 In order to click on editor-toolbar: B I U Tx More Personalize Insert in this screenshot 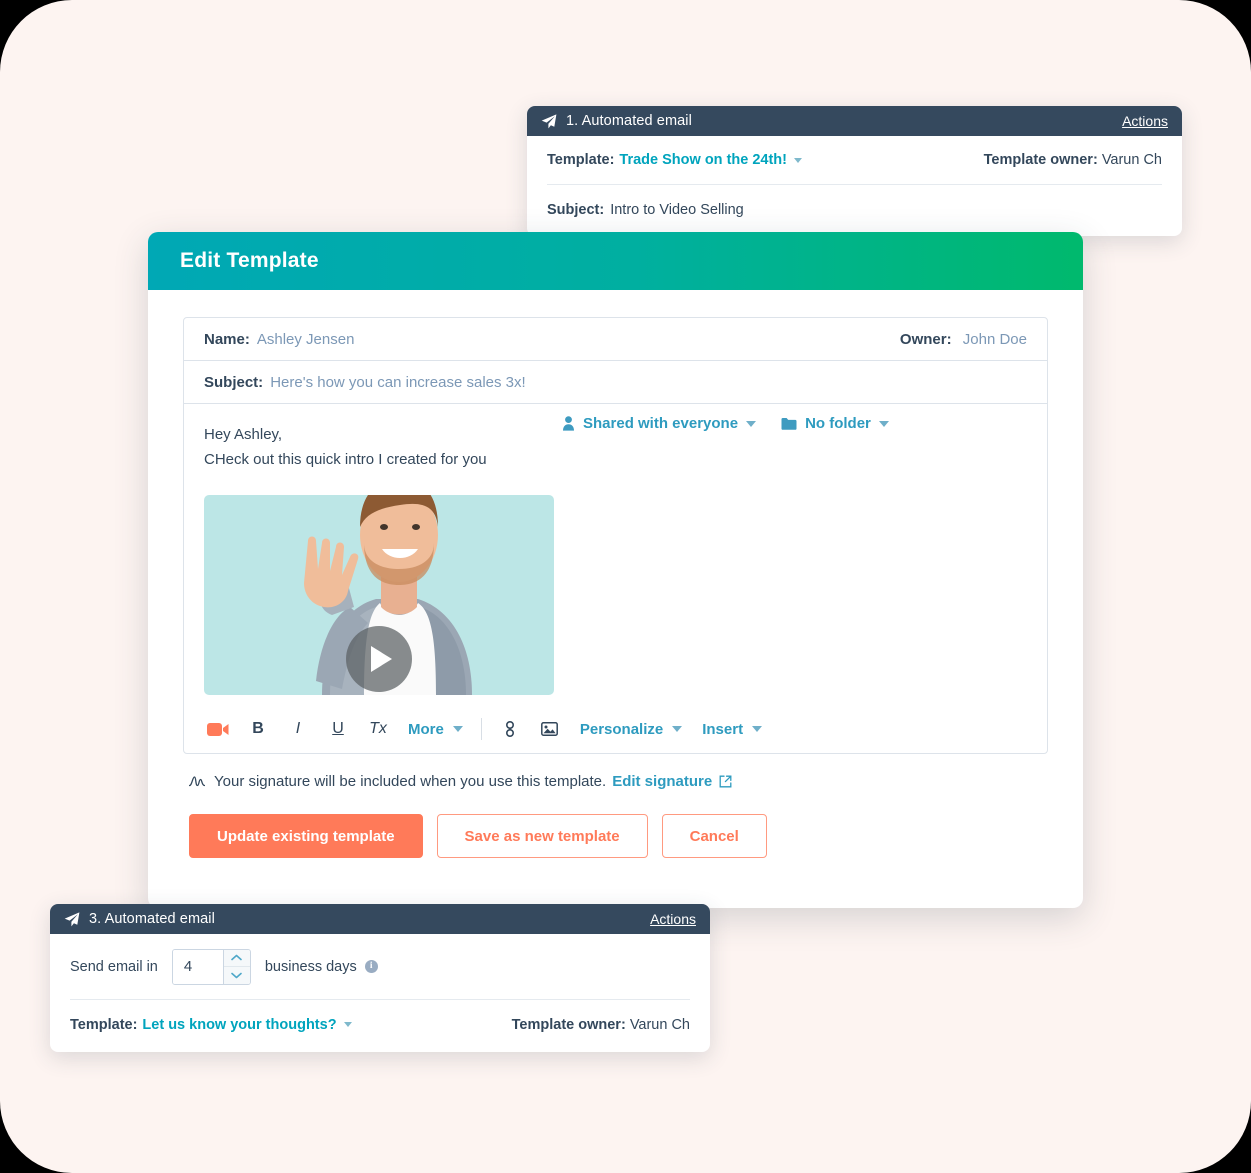, I will do `click(615, 729)`.